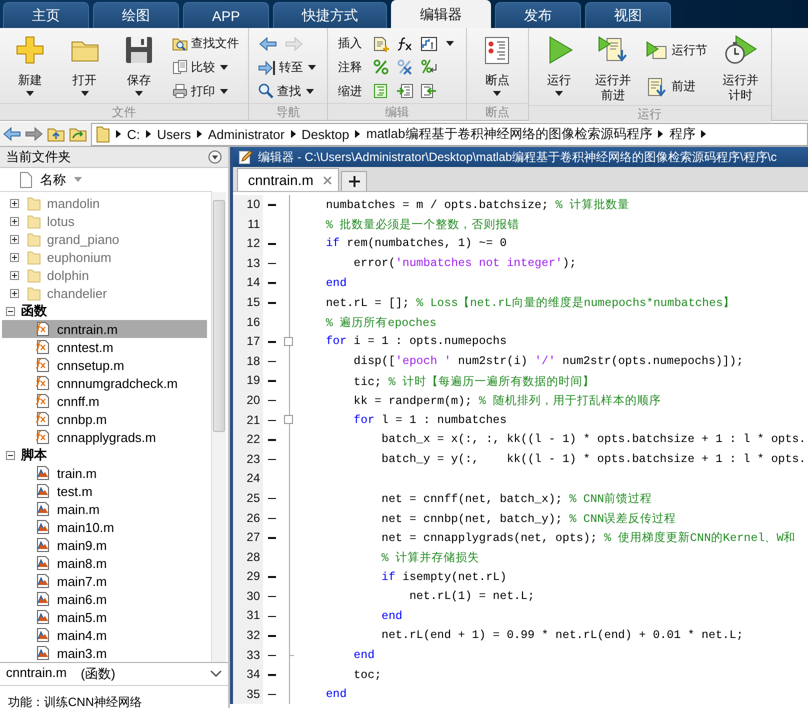 This screenshot has width=808, height=708. What do you see at coordinates (429, 44) in the screenshot?
I see `chart-window-icon` at bounding box center [429, 44].